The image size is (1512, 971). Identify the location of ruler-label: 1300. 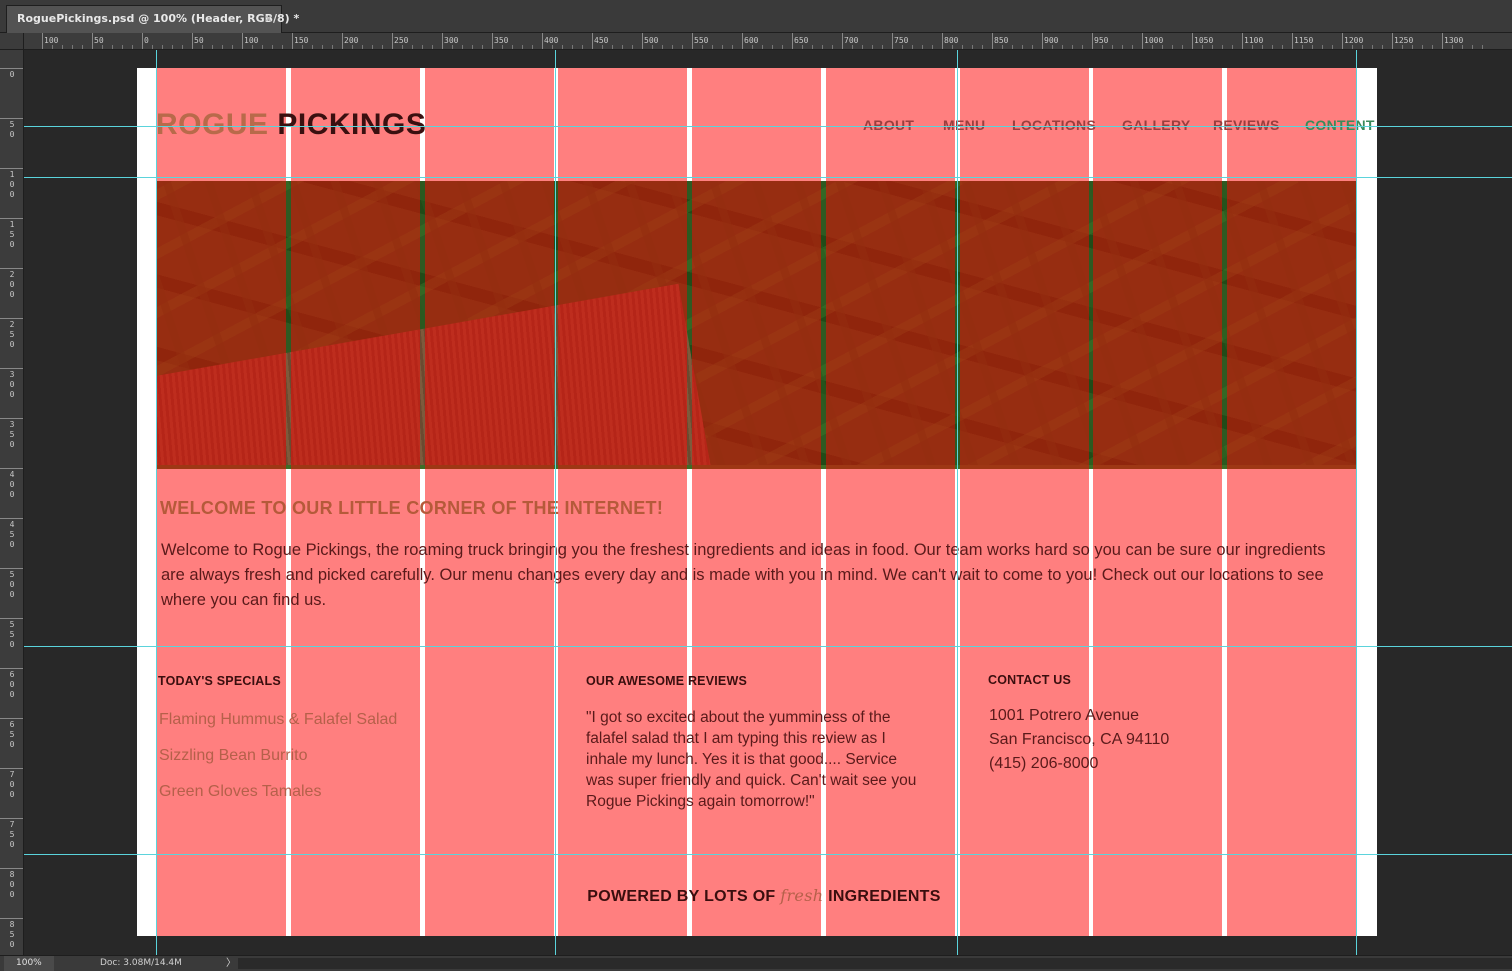
(1454, 40).